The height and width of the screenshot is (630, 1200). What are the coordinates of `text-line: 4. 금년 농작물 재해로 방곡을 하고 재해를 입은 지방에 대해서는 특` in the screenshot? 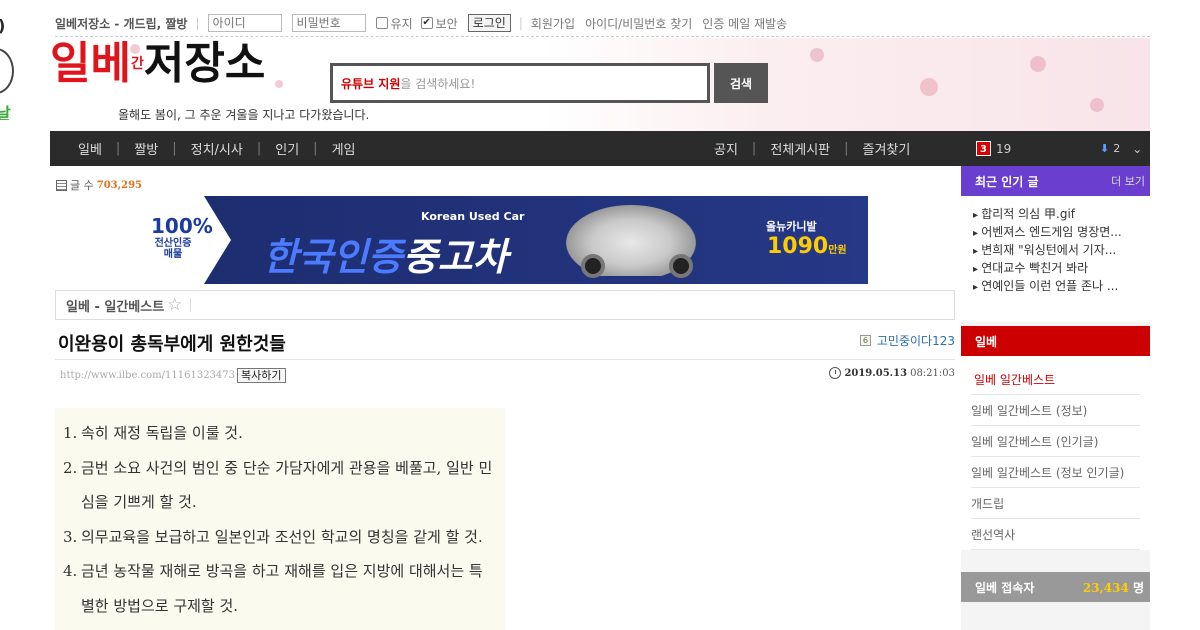 It's located at (273, 571).